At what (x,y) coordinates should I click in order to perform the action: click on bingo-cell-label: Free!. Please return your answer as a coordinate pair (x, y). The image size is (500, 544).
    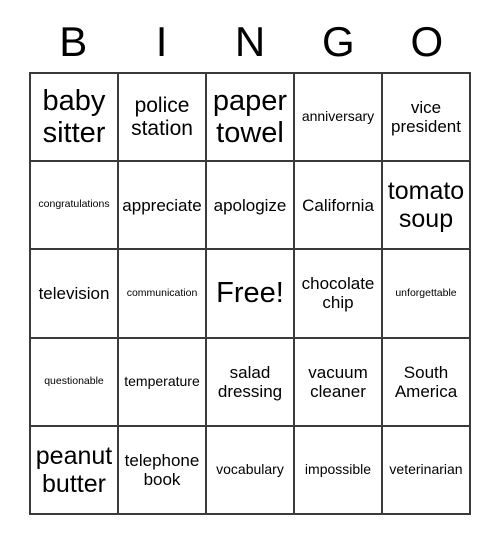
    Looking at the image, I should click on (250, 293).